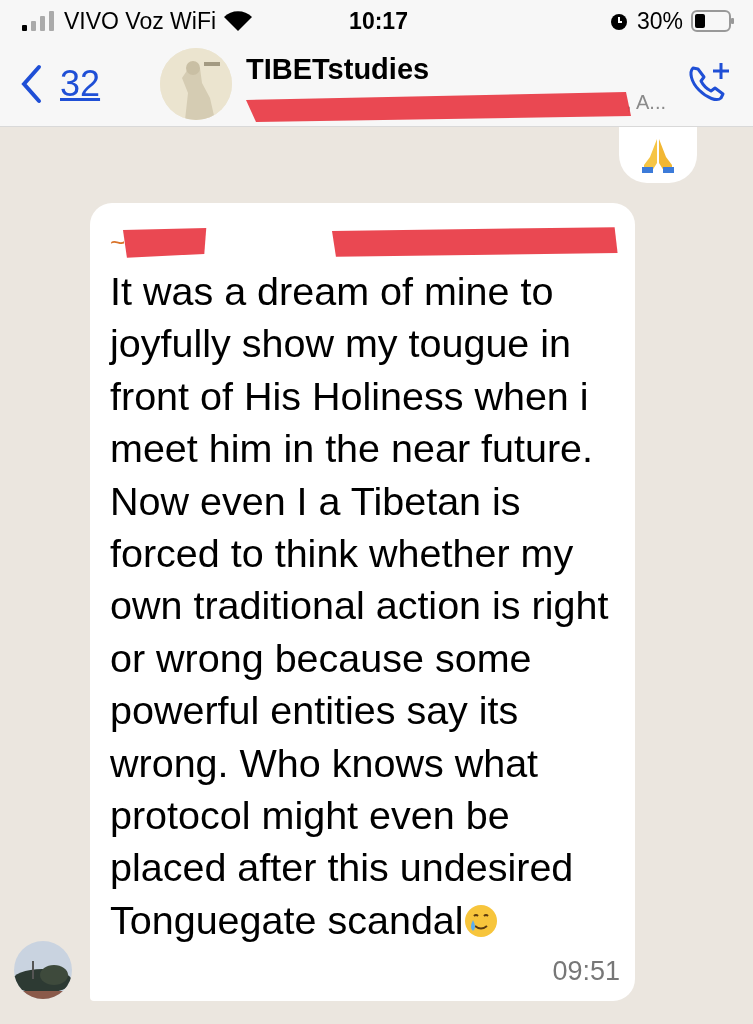 The height and width of the screenshot is (1024, 753). I want to click on signal-icon, so click(39, 21).